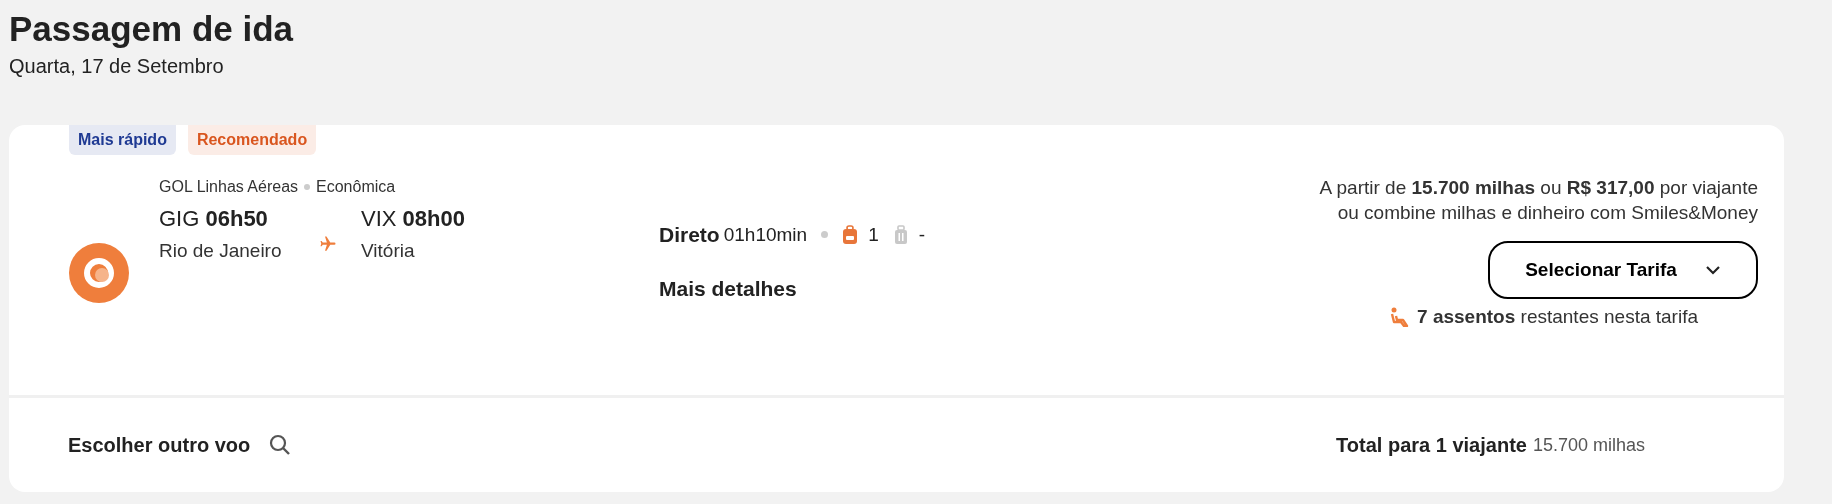  What do you see at coordinates (122, 140) in the screenshot?
I see `tag: Mais rápido` at bounding box center [122, 140].